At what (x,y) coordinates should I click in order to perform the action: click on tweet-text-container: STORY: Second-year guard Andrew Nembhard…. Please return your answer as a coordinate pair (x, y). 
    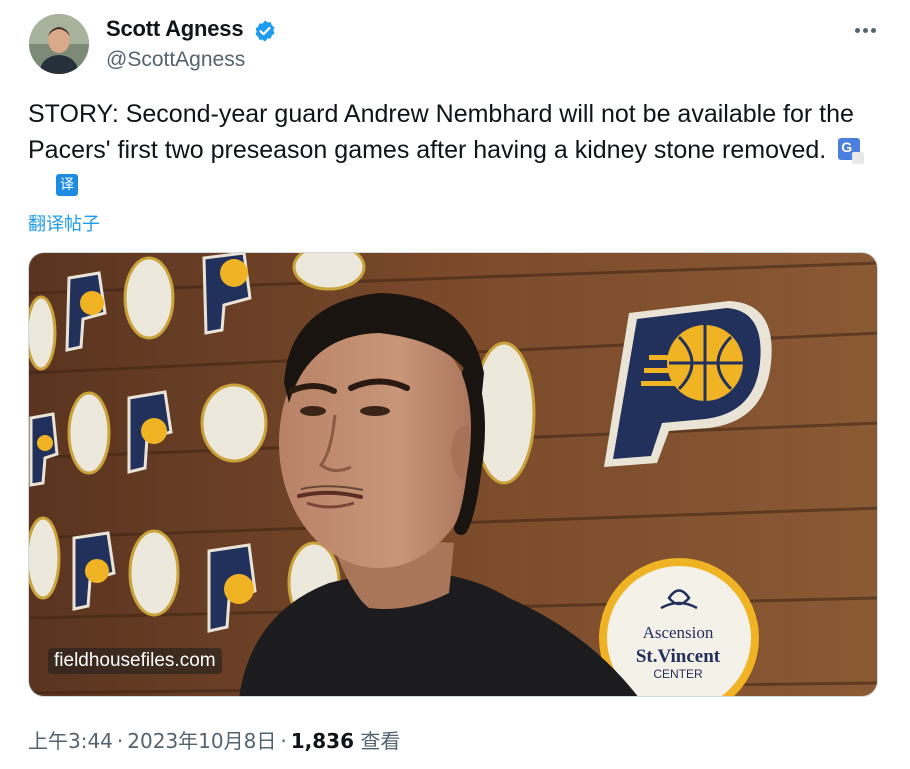
    Looking at the image, I should click on (453, 150).